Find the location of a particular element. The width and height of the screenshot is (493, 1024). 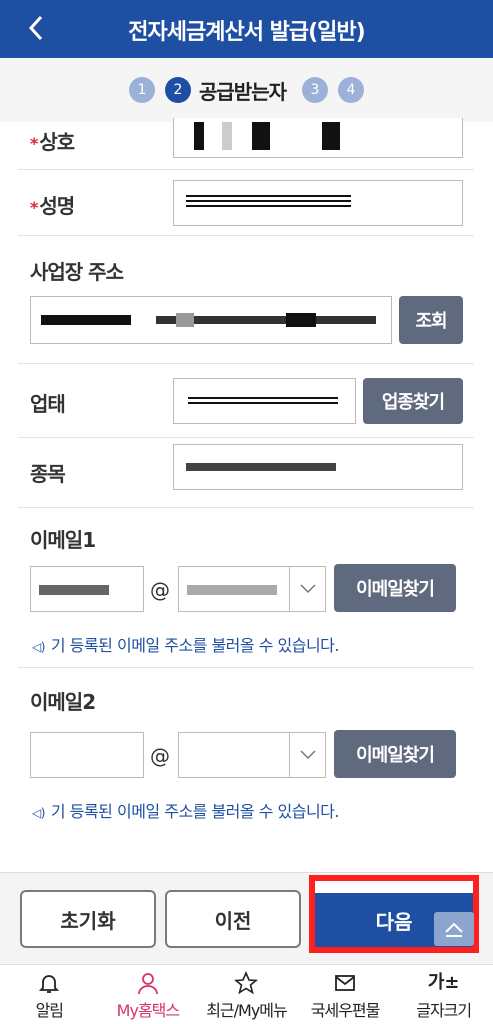

email2-domain-dropdown is located at coordinates (307, 755).